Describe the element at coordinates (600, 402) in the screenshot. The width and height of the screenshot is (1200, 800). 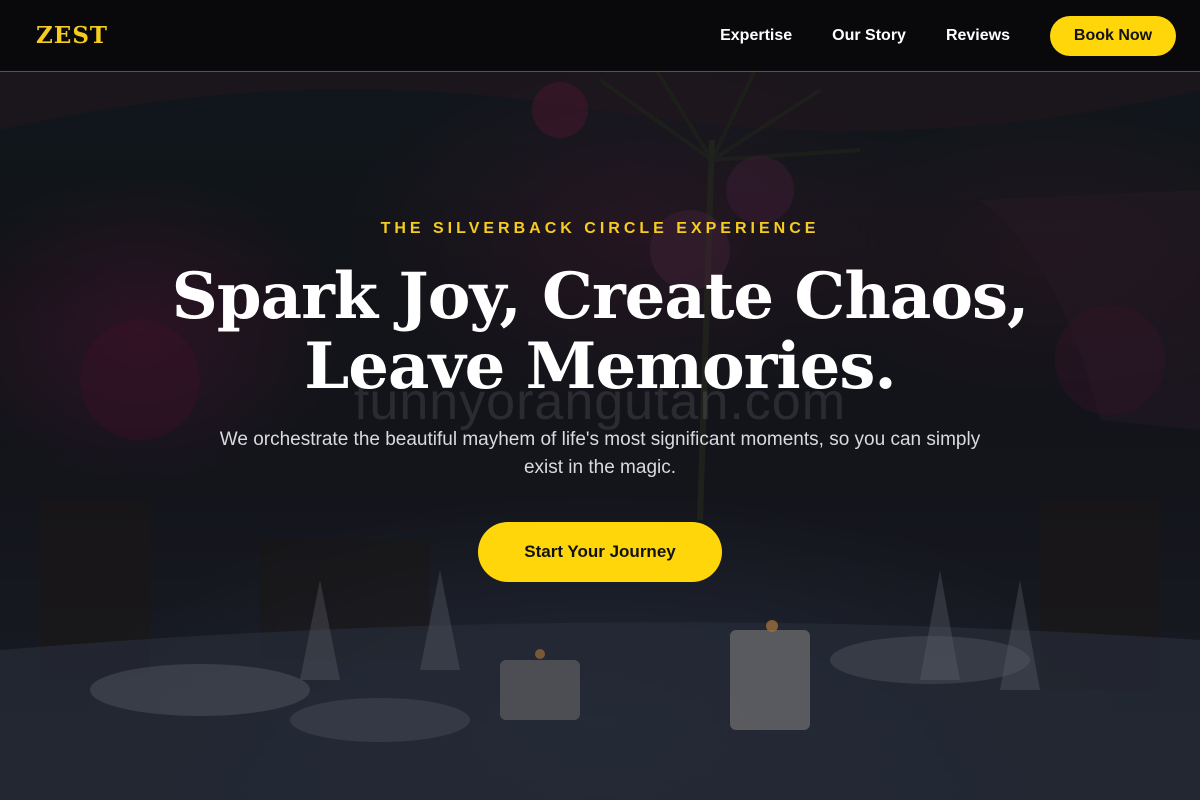
I see `watermark-text: funnyorangutan.com` at that location.